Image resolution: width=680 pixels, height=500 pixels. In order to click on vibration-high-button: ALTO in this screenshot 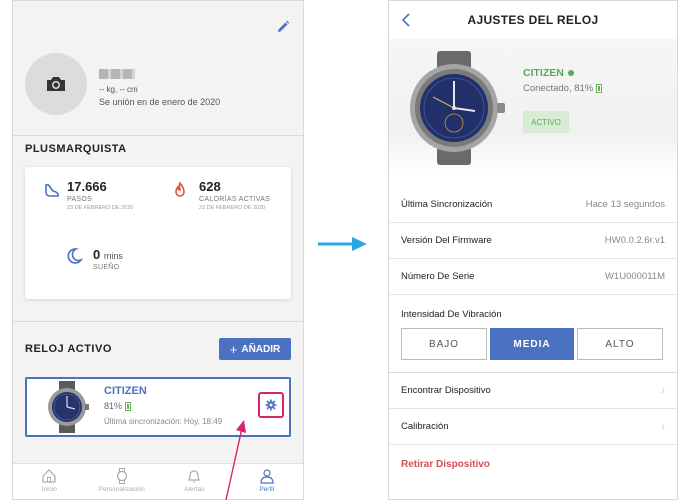, I will do `click(620, 344)`.